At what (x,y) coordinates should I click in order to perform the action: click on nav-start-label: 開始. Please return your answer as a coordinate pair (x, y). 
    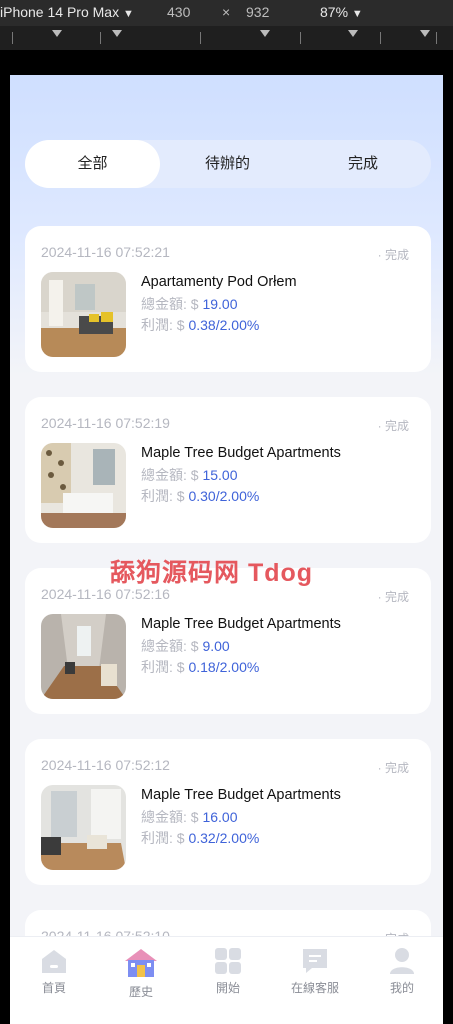
    Looking at the image, I should click on (227, 988).